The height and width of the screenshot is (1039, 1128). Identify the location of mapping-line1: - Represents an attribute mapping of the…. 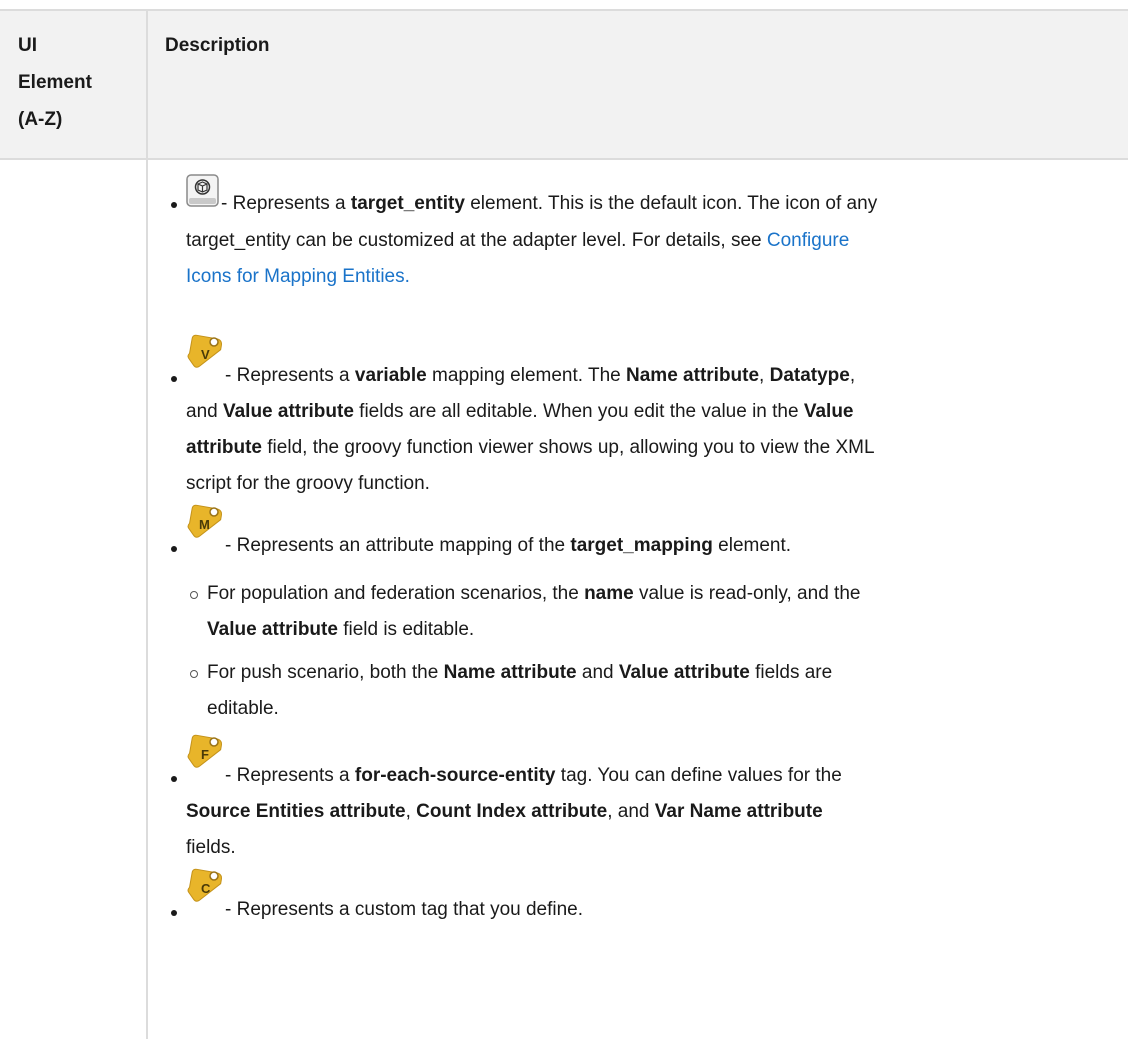
(508, 545).